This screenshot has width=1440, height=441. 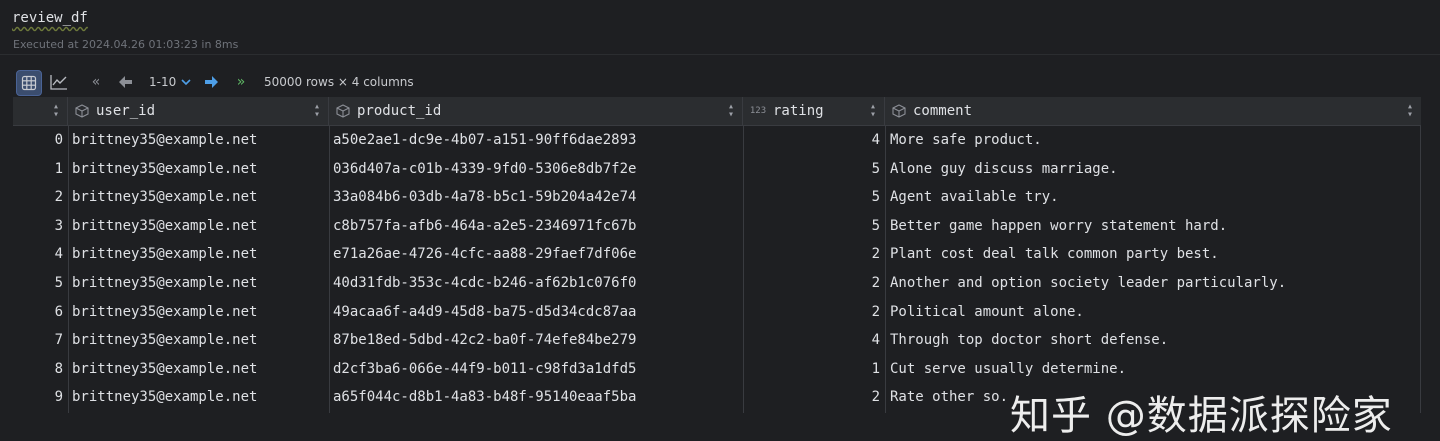 I want to click on cell-comment: Alone guy discuss marriage., so click(x=1154, y=169).